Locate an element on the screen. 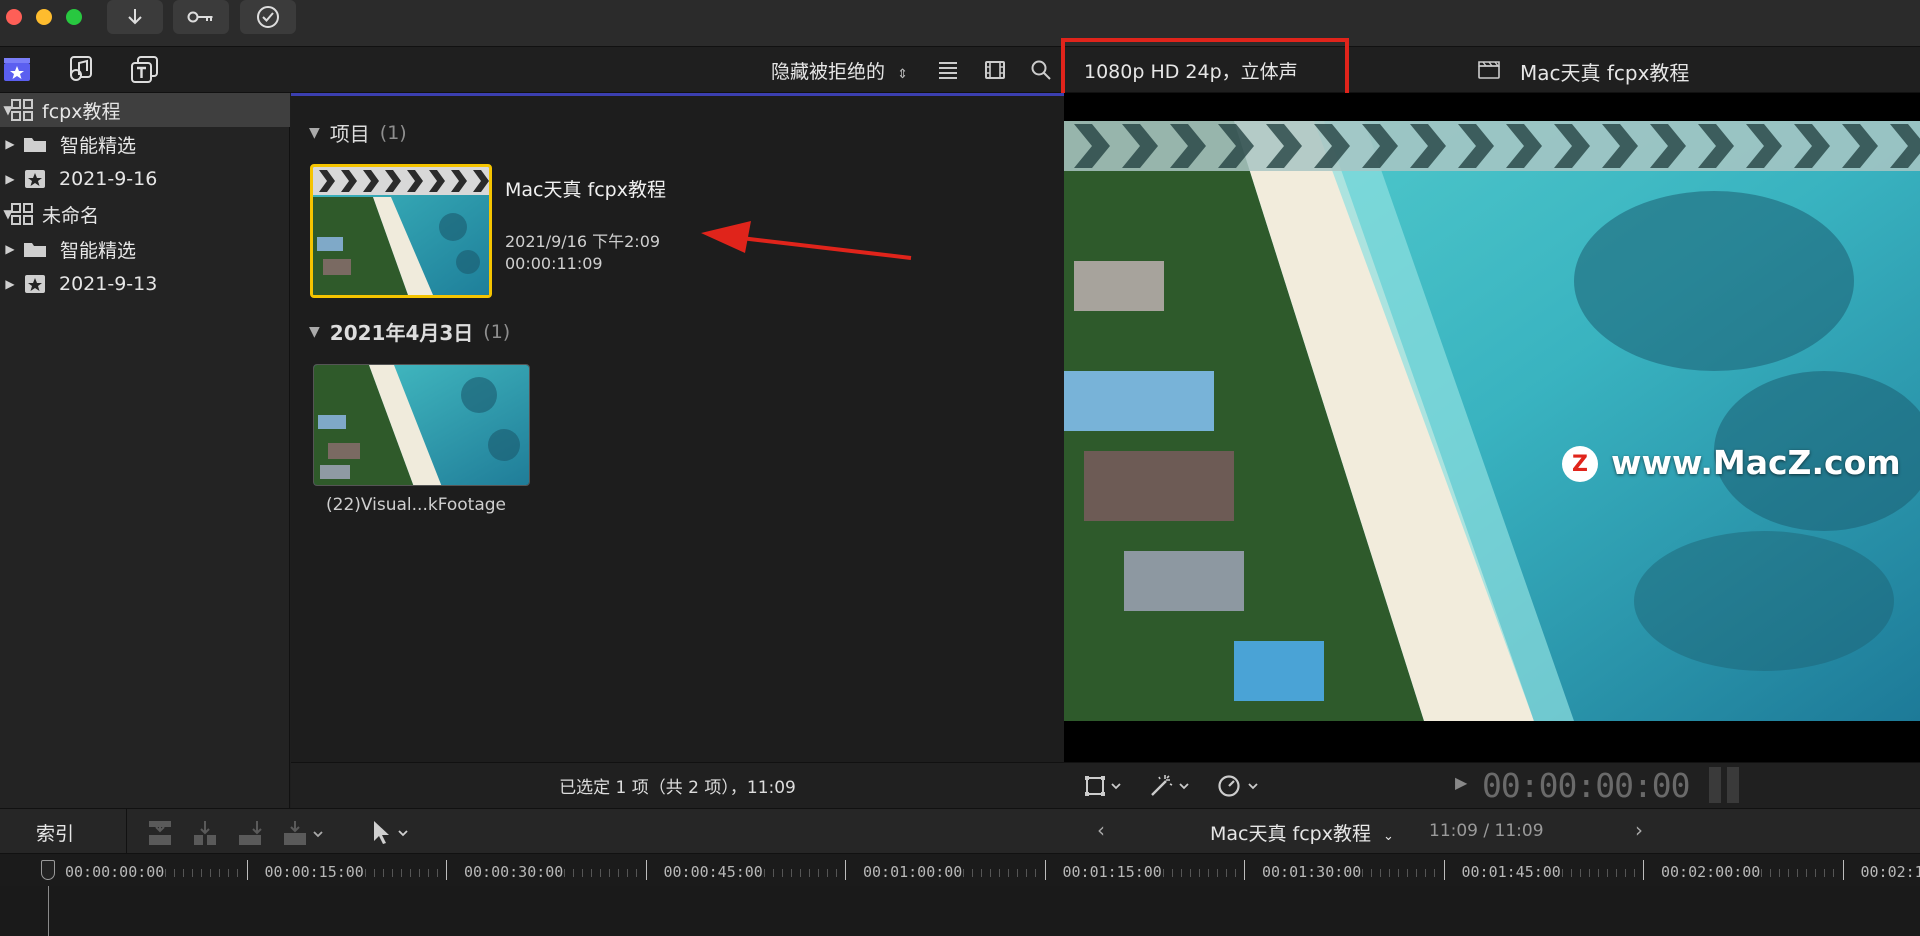  search-button is located at coordinates (1041, 72).